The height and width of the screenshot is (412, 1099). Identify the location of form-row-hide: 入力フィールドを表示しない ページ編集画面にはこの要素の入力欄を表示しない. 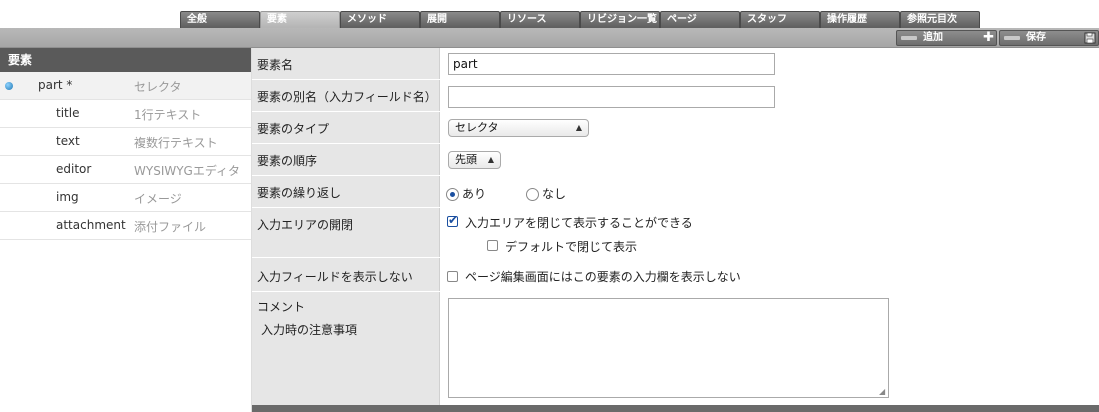
(675, 275).